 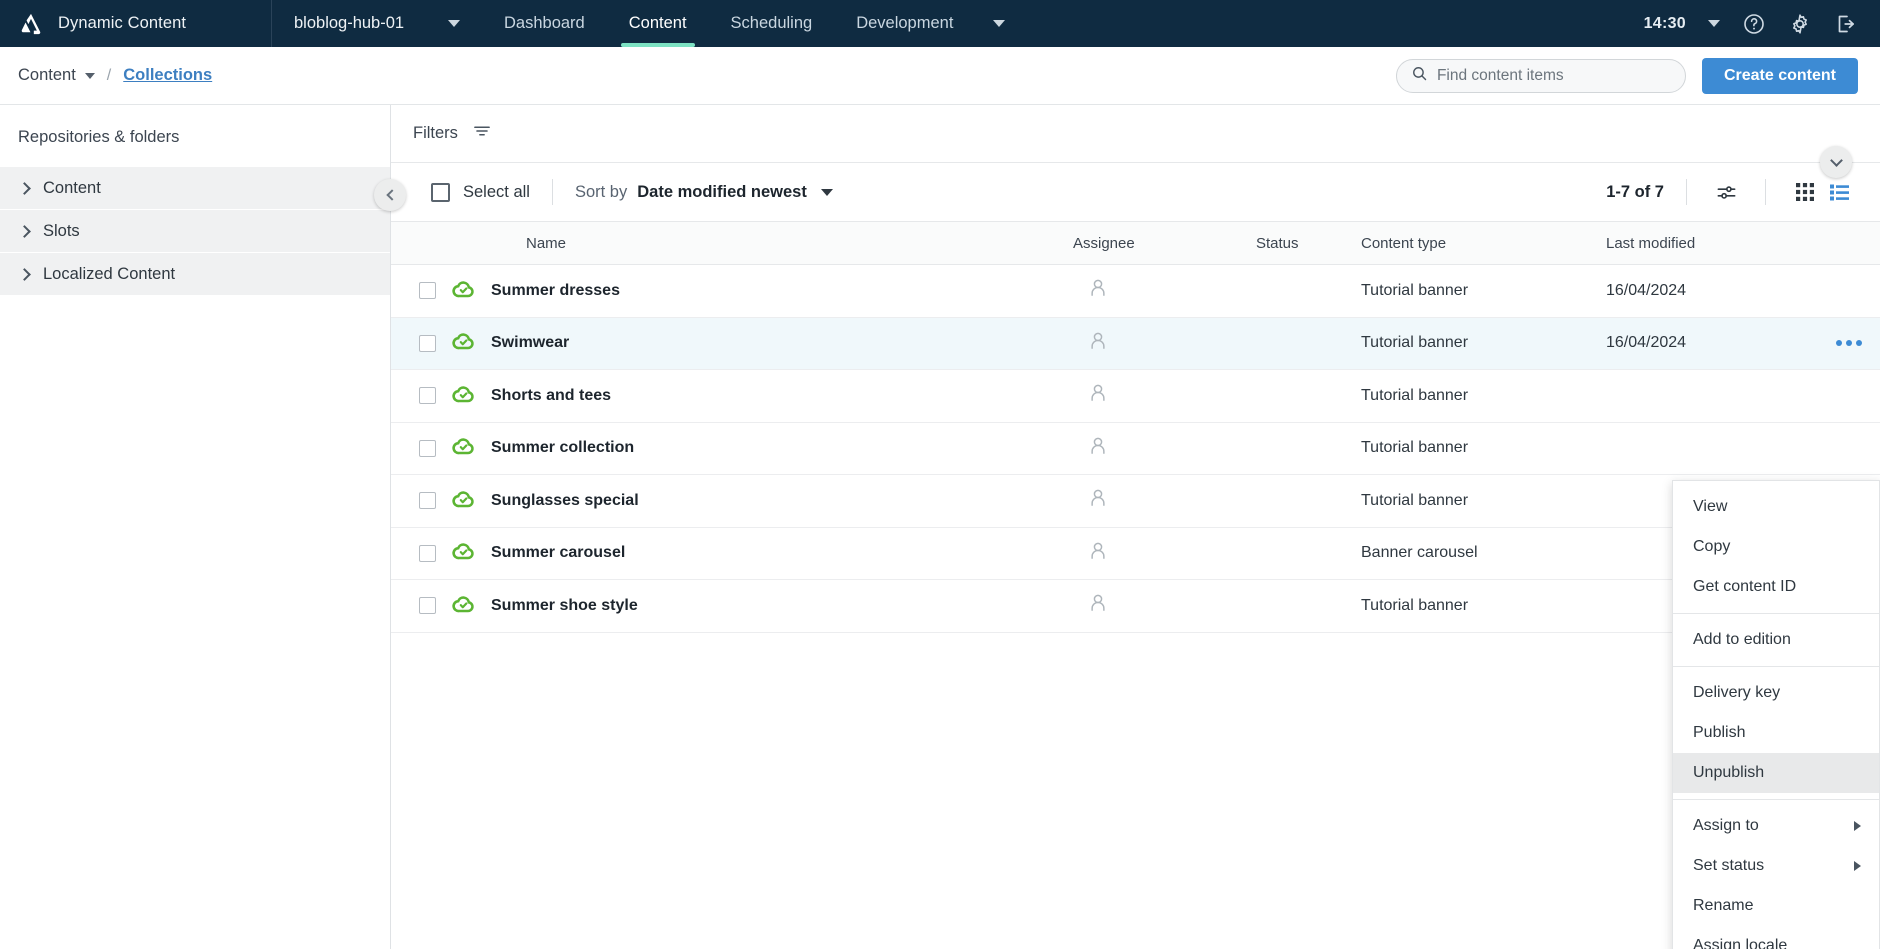 What do you see at coordinates (195, 188) in the screenshot?
I see `sidebar-item-content: Content` at bounding box center [195, 188].